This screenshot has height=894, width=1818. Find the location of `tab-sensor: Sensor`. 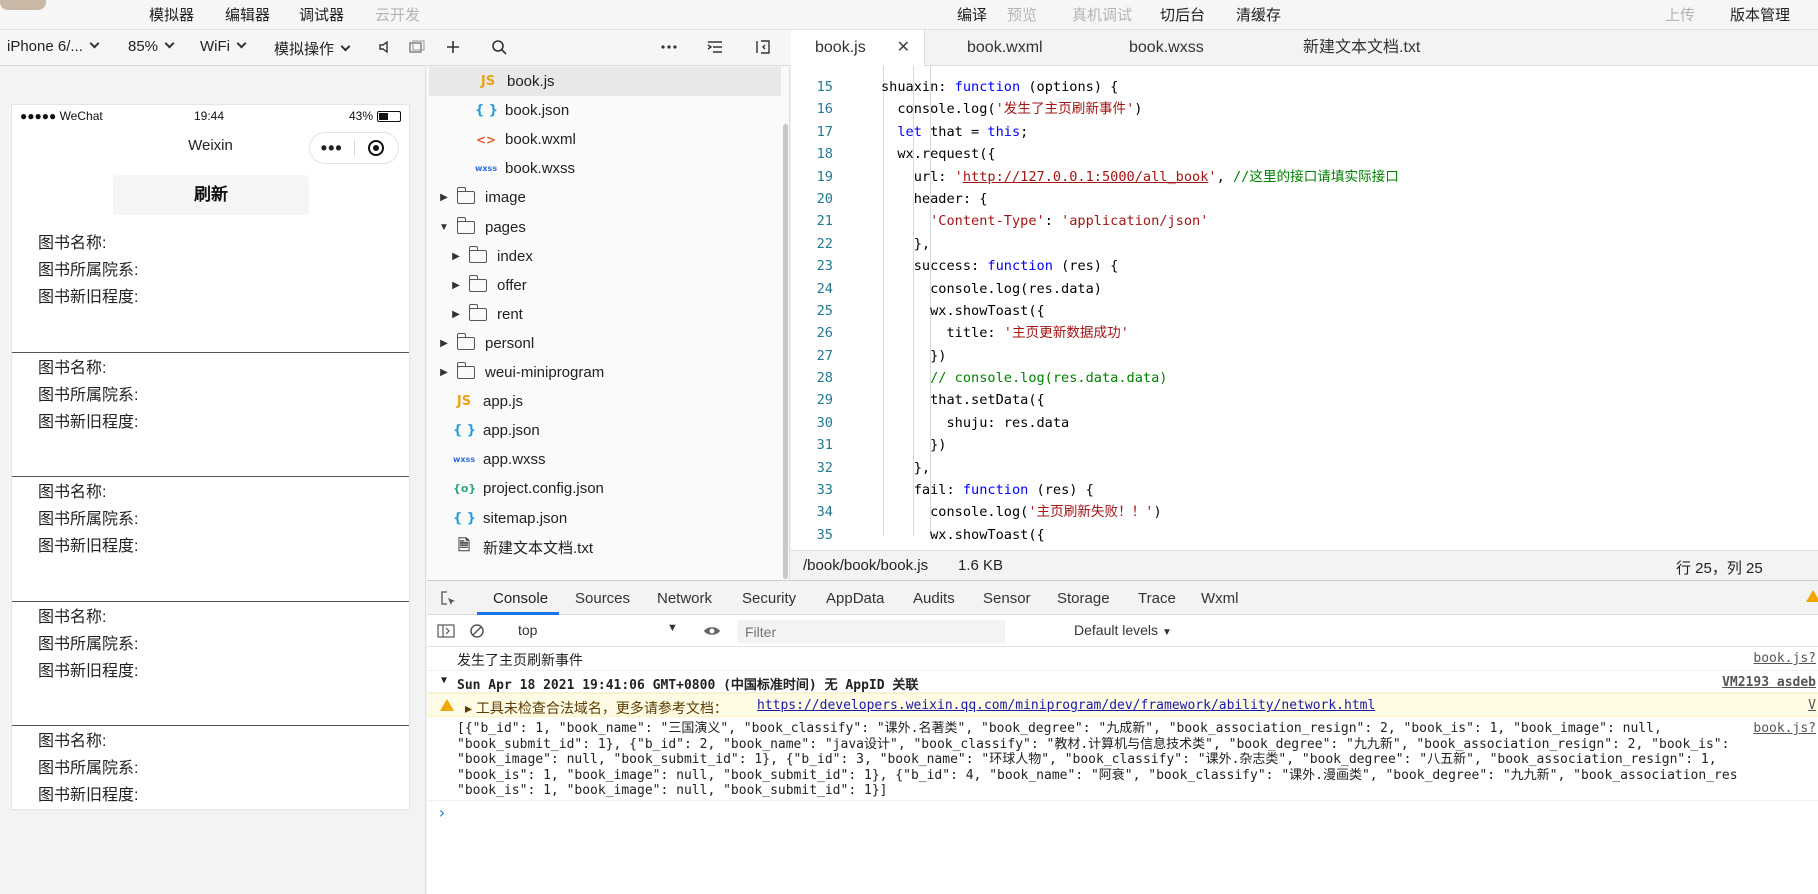

tab-sensor: Sensor is located at coordinates (1007, 598).